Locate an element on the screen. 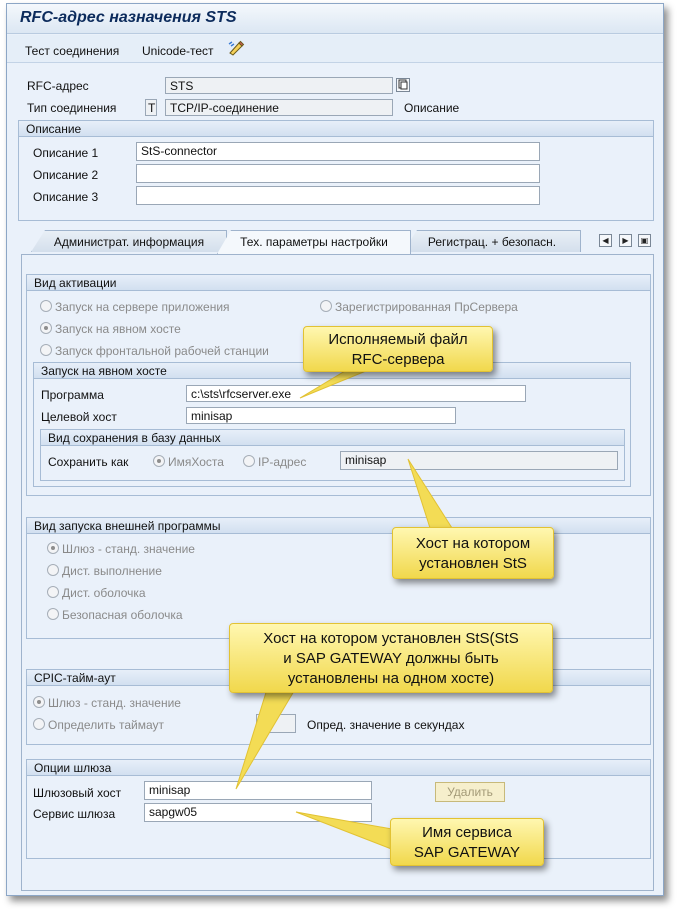 The height and width of the screenshot is (909, 679). callout-host-text: Хост на котором установлен StS is located at coordinates (473, 553).